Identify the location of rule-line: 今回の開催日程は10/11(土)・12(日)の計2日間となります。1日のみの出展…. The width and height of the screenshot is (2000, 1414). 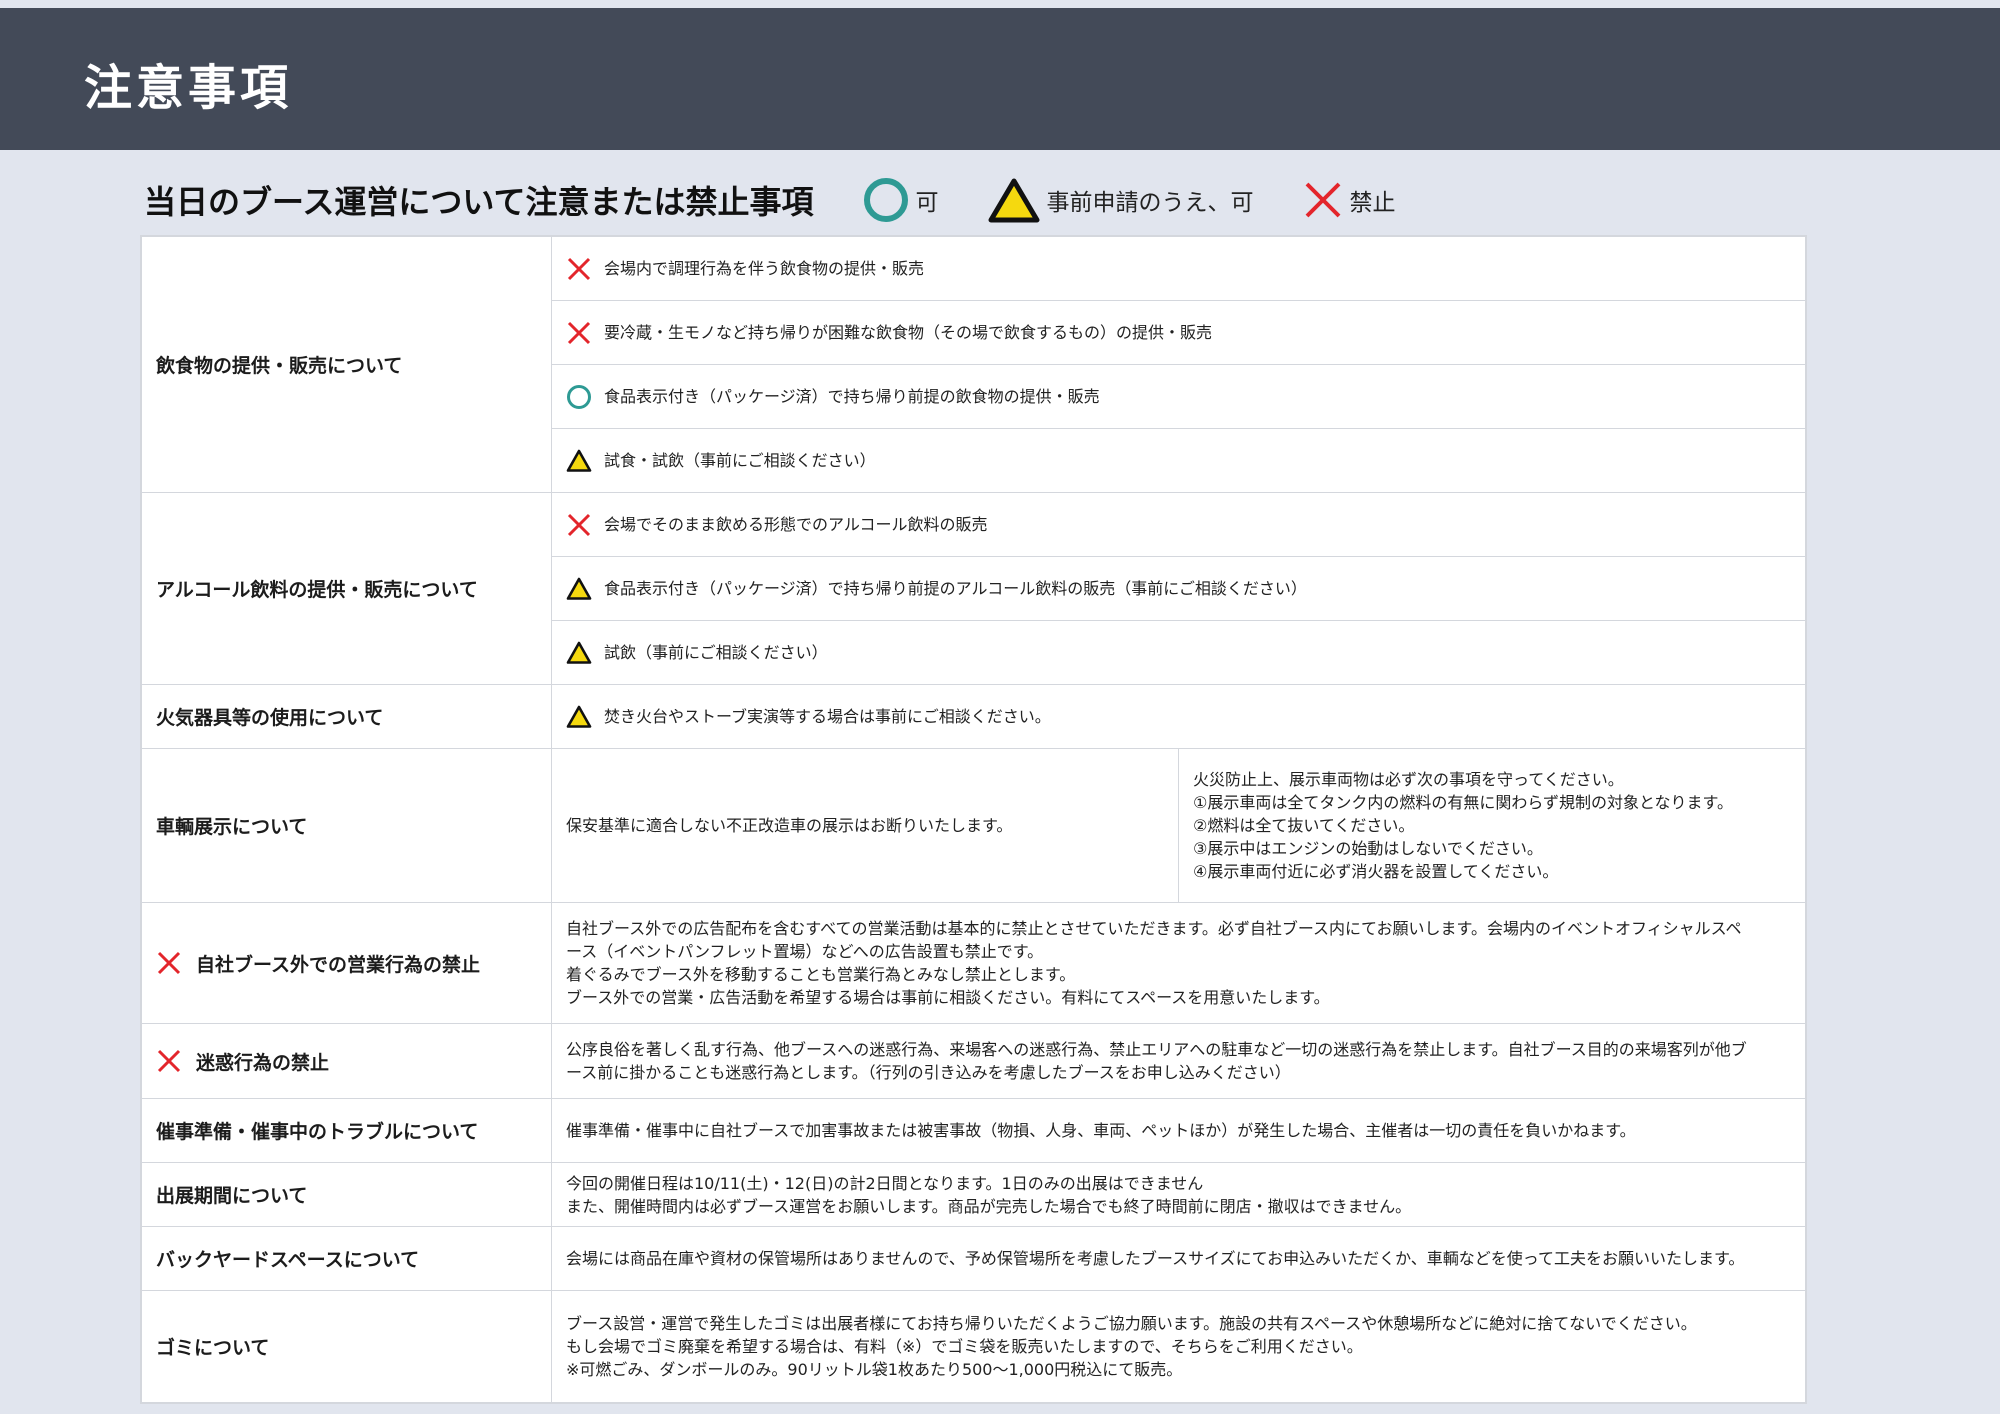
(885, 1183).